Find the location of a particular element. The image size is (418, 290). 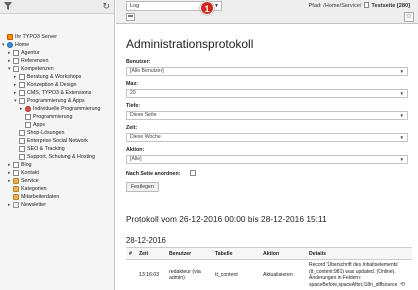

row-user: redakteur (via admin) is located at coordinates (185, 275).